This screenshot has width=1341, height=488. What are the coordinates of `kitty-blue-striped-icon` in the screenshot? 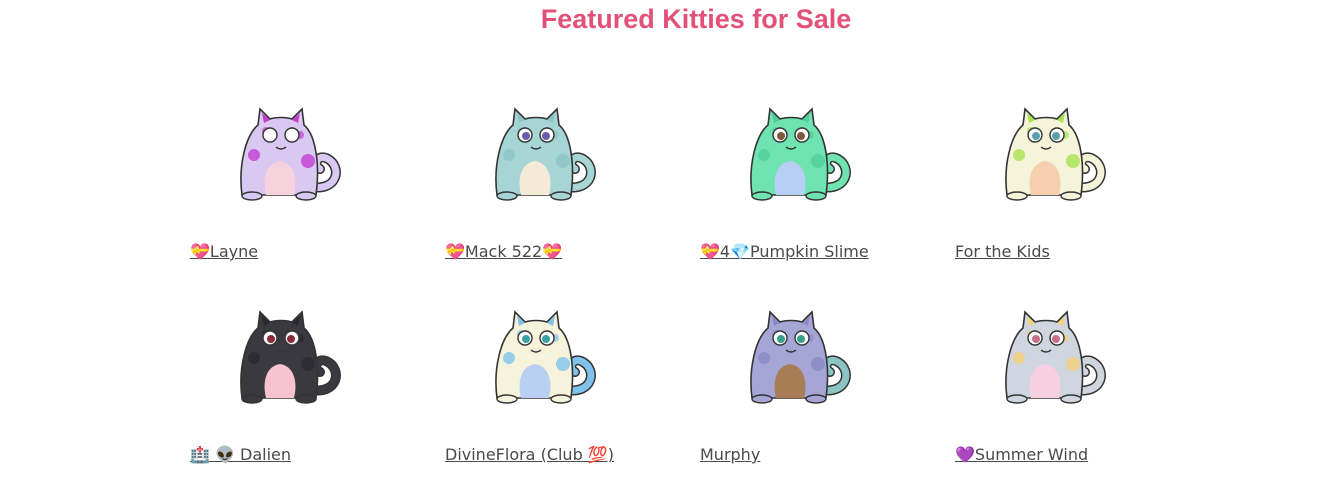 It's located at (545, 357).